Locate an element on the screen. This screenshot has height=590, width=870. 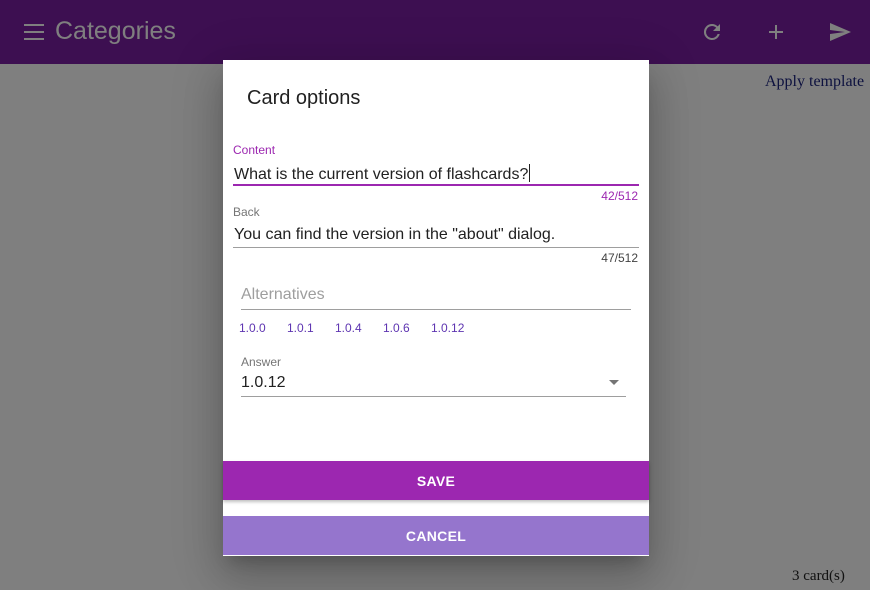
alternative-chip: 1.0.12 is located at coordinates (455, 328).